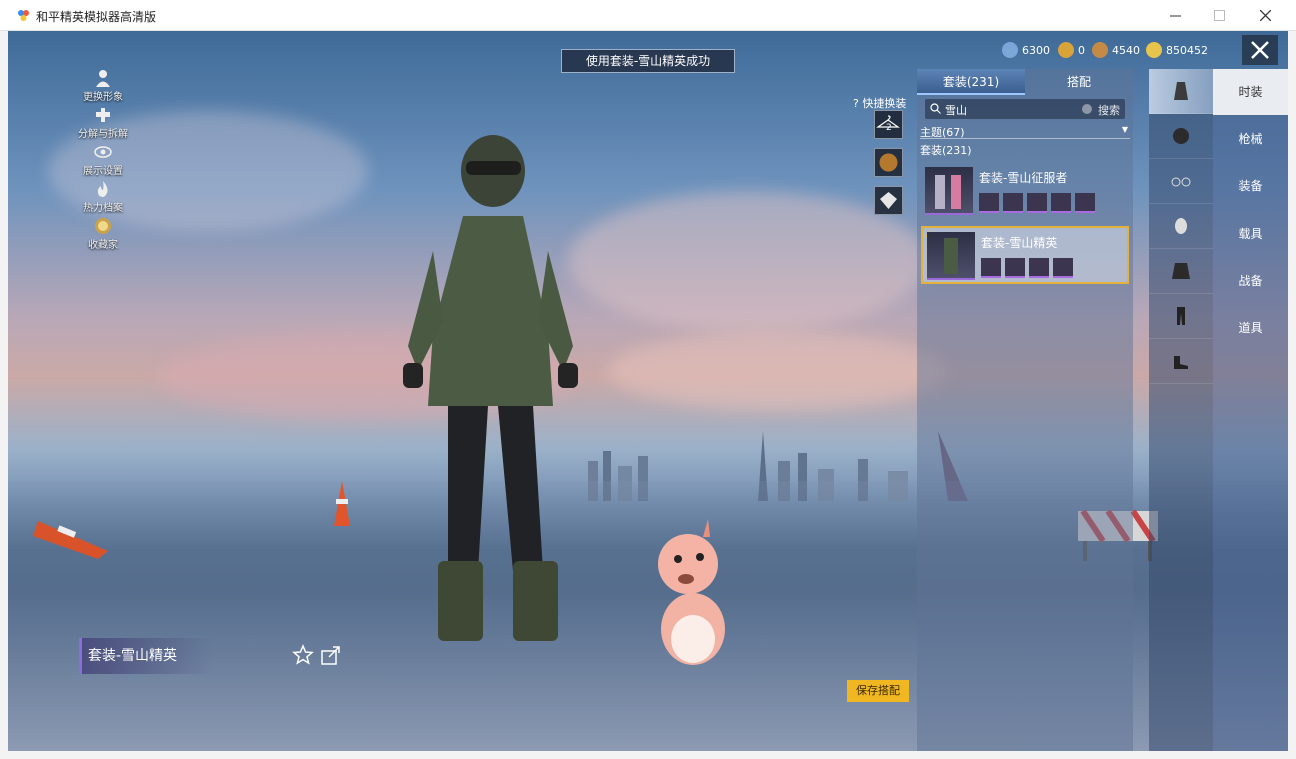 The width and height of the screenshot is (1296, 759). What do you see at coordinates (1250, 281) in the screenshot?
I see `category-battle-prep: 战备` at bounding box center [1250, 281].